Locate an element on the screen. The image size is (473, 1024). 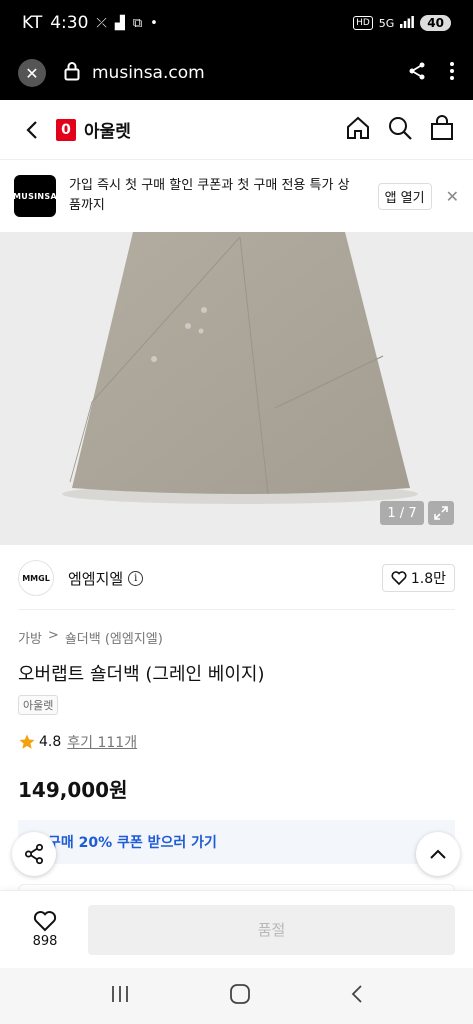
promo-text: 가입 즉시 첫 구매 할인 쿠폰과 첫 구매 전용 특가 상품까지 is located at coordinates (209, 195).